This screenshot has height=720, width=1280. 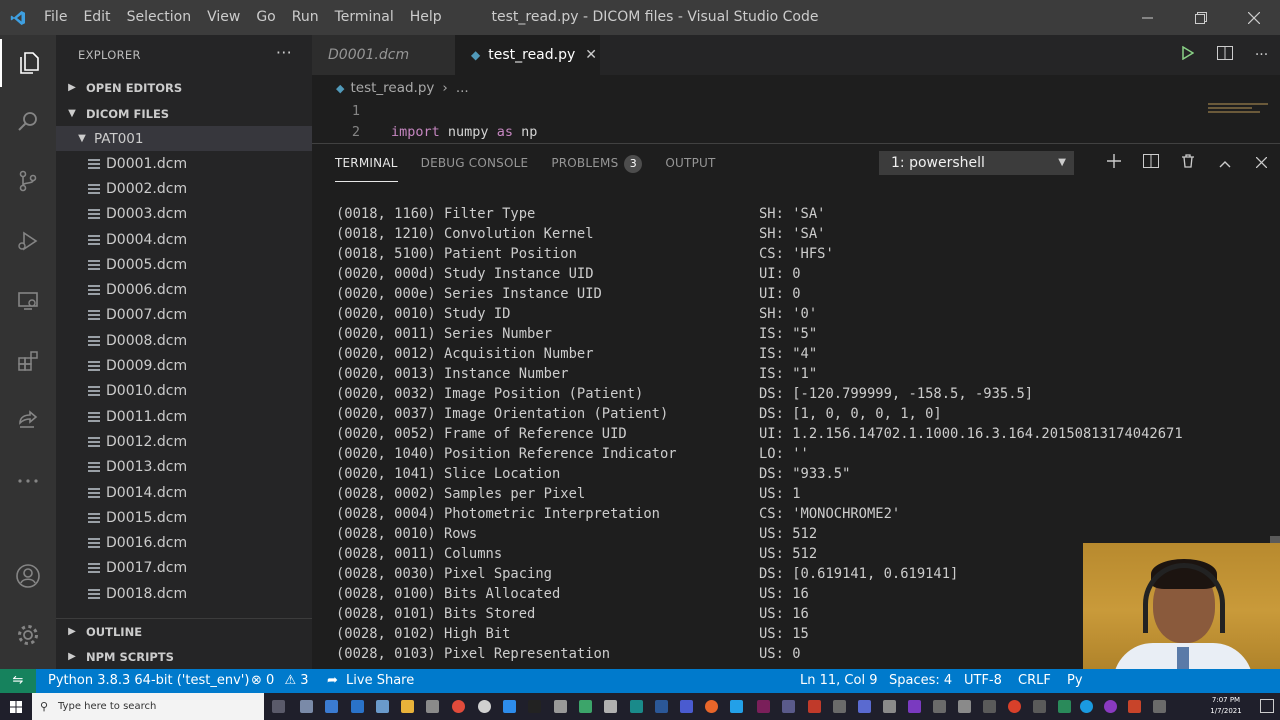 I want to click on file-item: D0006.dcm, so click(x=184, y=289).